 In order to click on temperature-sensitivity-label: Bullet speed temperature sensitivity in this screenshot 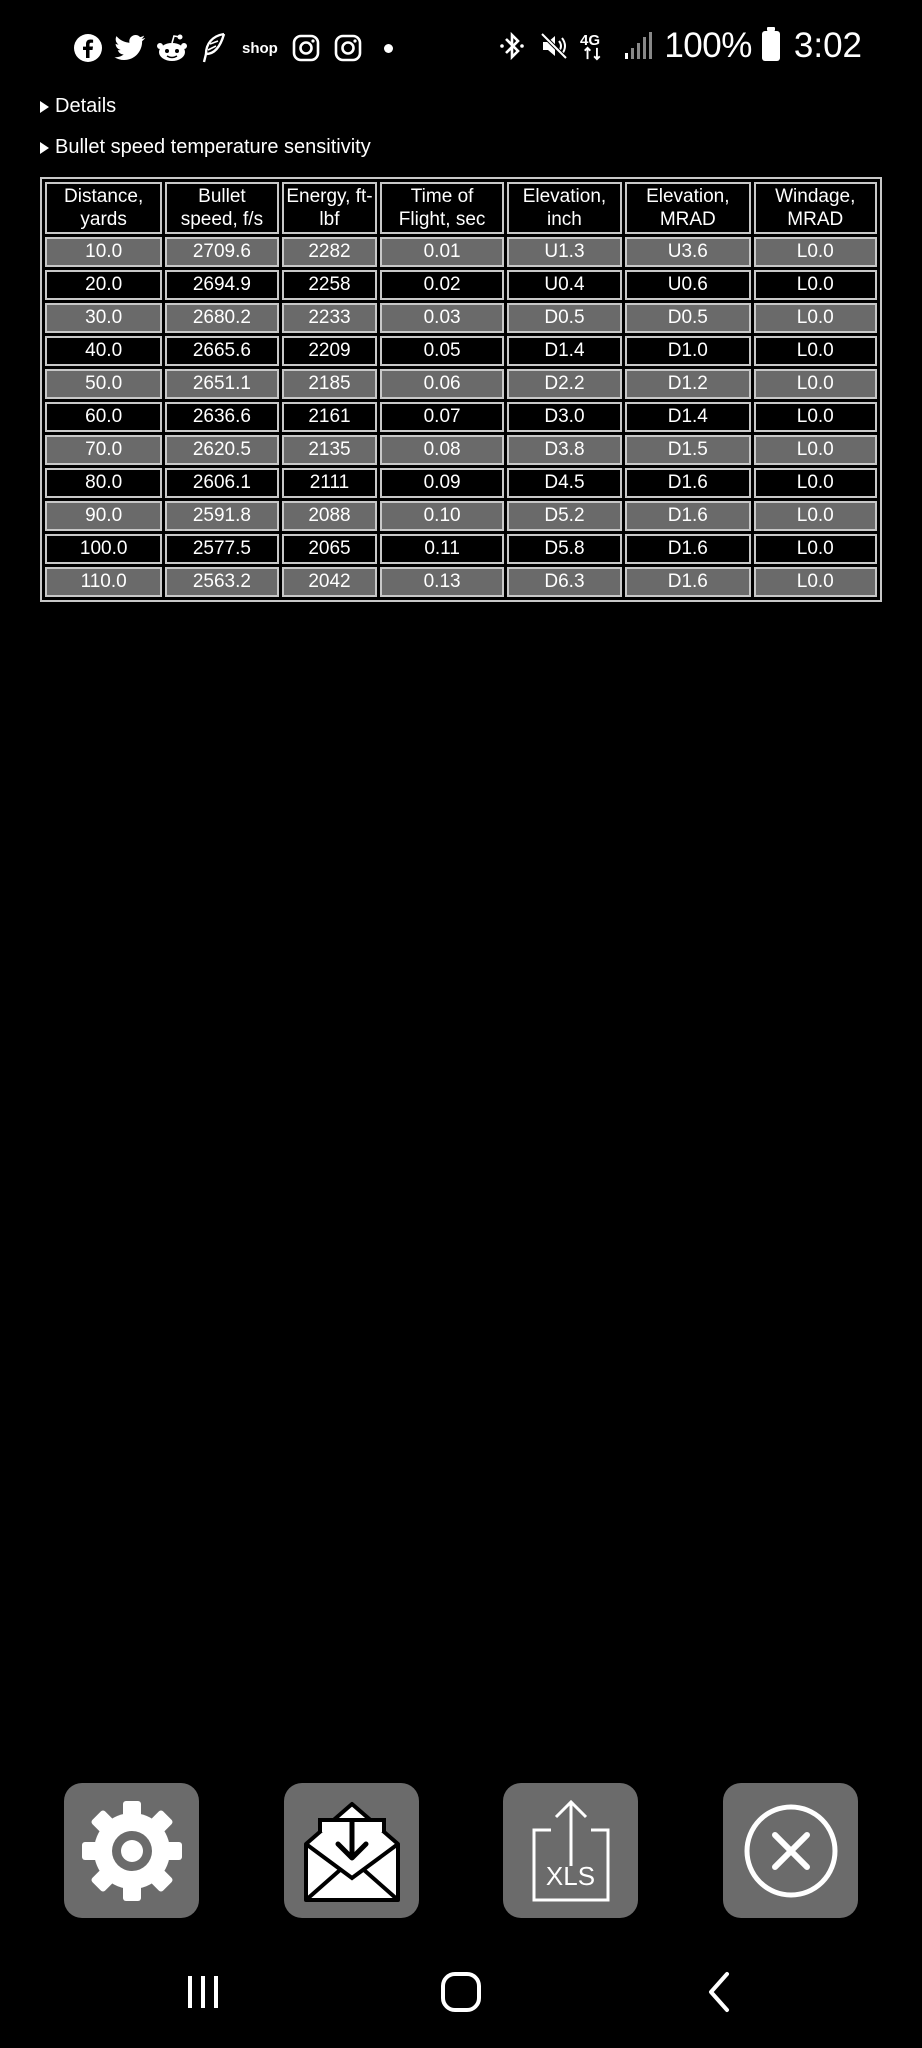, I will do `click(213, 147)`.